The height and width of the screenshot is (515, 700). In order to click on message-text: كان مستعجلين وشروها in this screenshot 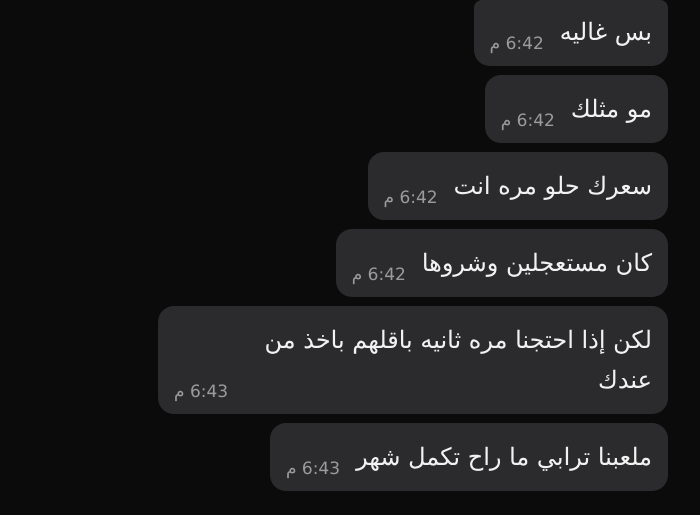, I will do `click(537, 263)`.